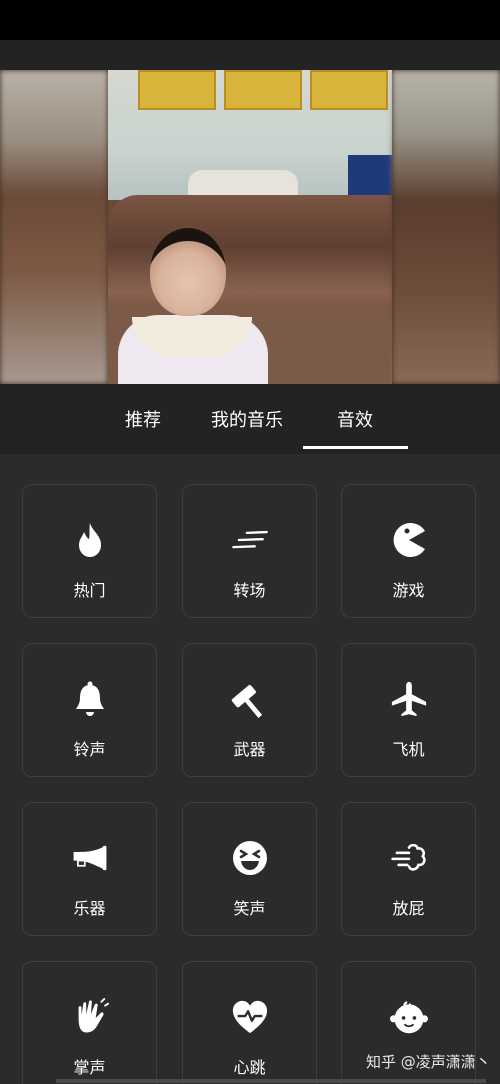 The height and width of the screenshot is (1084, 500). Describe the element at coordinates (89, 1067) in the screenshot. I see `category-label: 掌声` at that location.